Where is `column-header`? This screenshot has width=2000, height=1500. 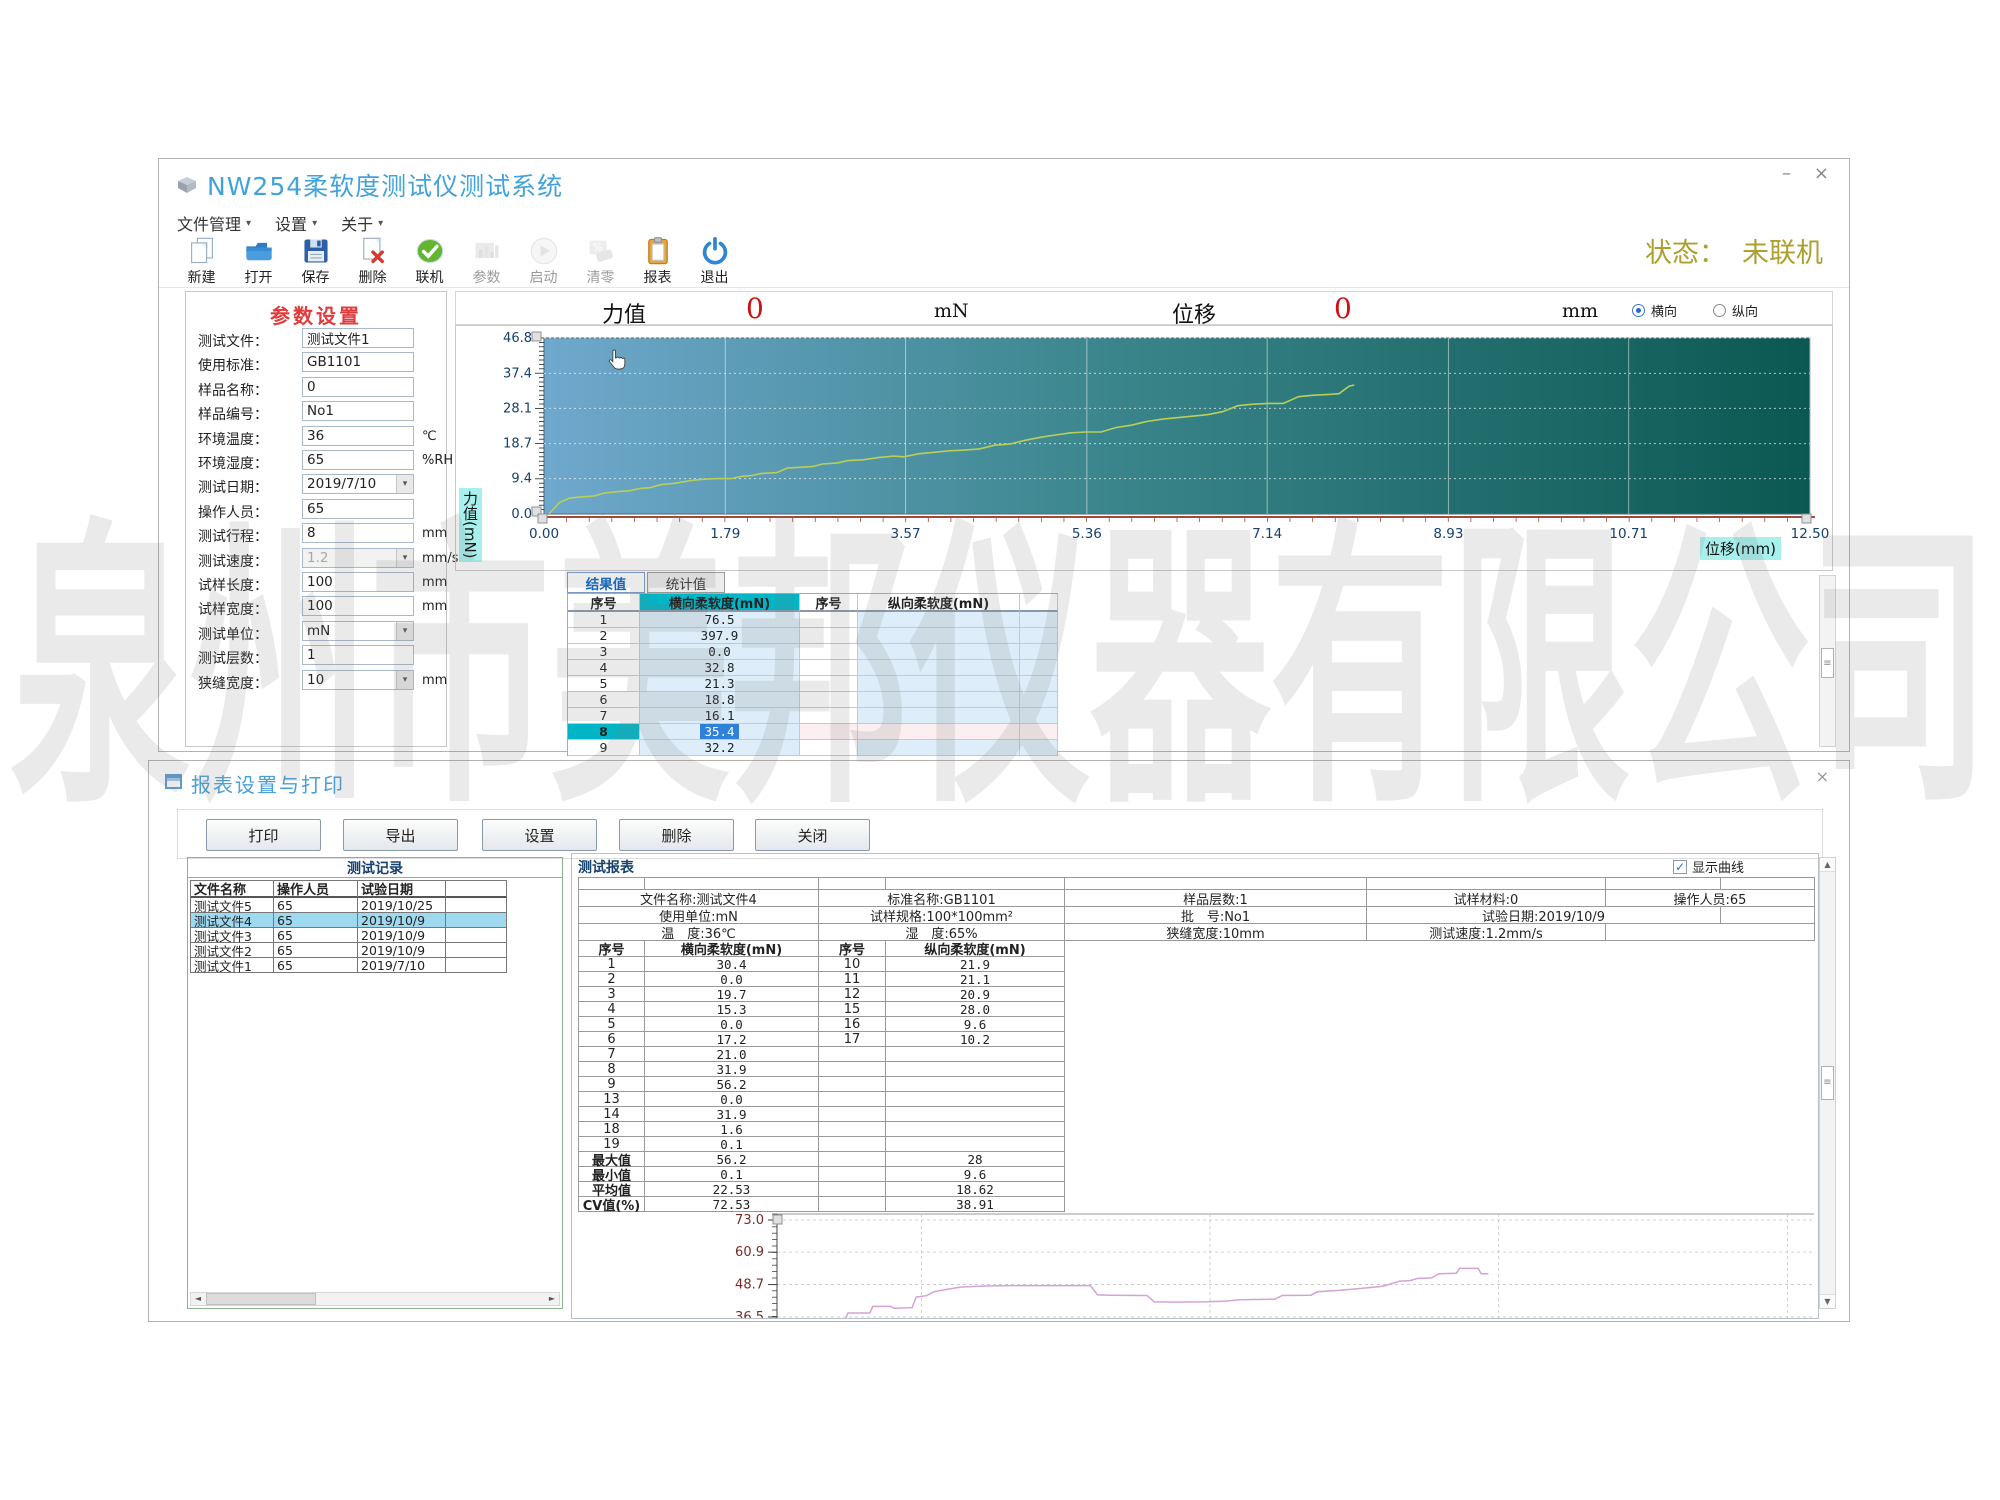 column-header is located at coordinates (1039, 603).